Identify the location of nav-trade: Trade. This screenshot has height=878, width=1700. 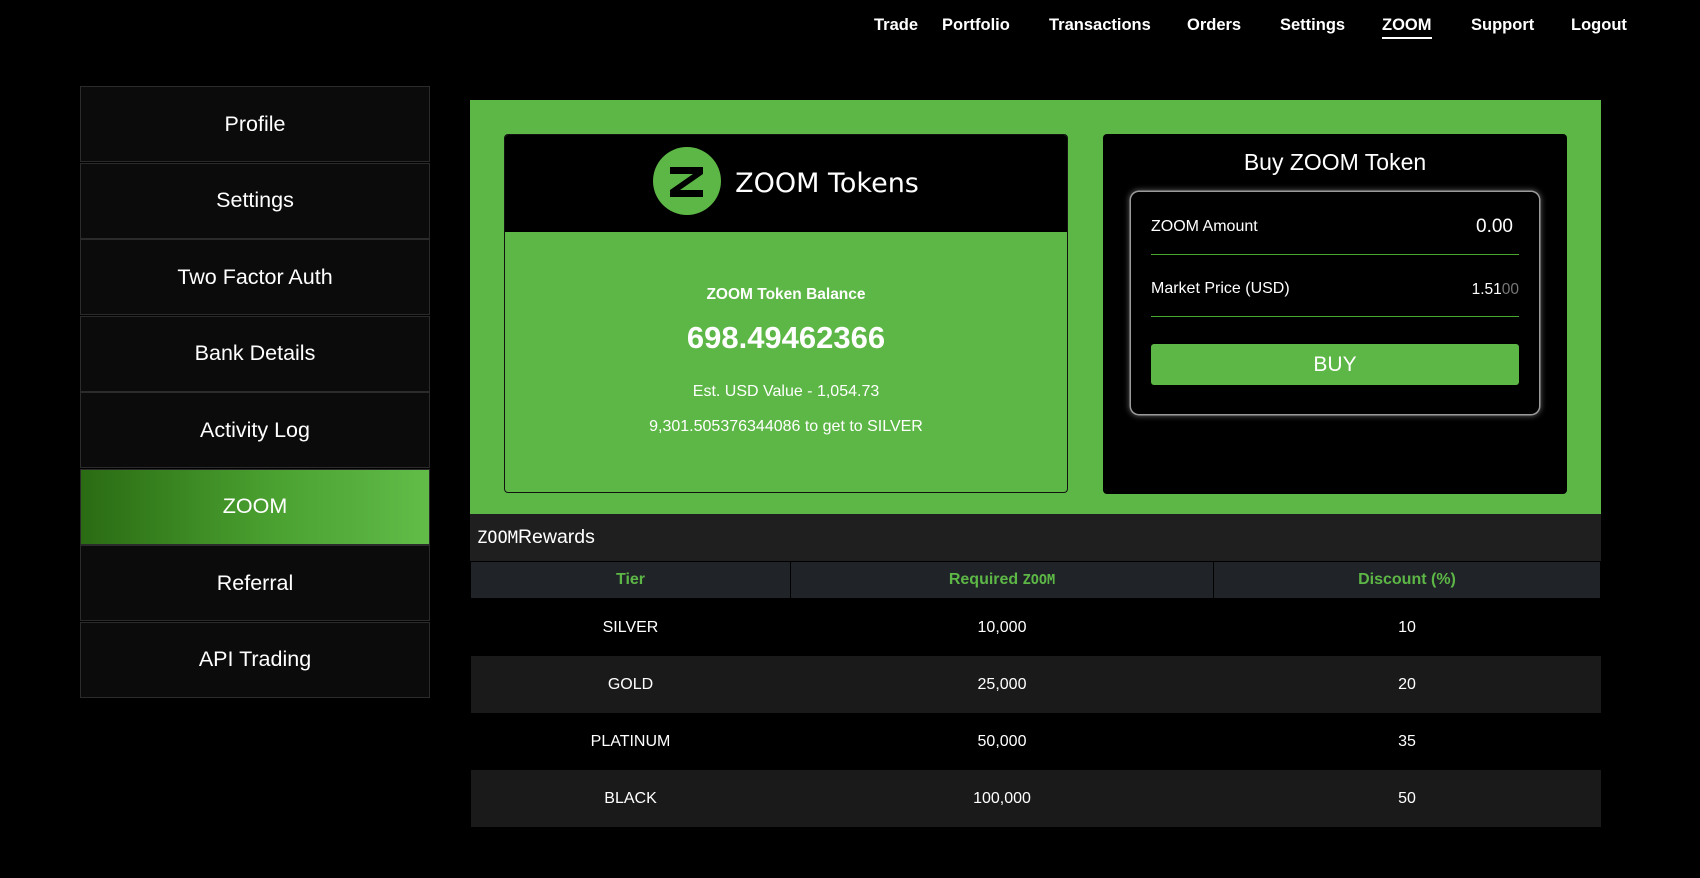
(896, 25).